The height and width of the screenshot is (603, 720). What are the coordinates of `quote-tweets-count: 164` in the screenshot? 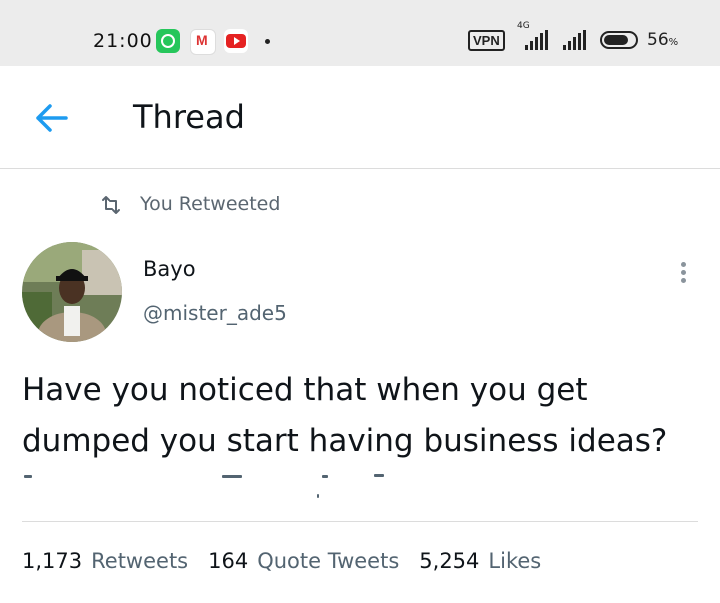 It's located at (228, 561).